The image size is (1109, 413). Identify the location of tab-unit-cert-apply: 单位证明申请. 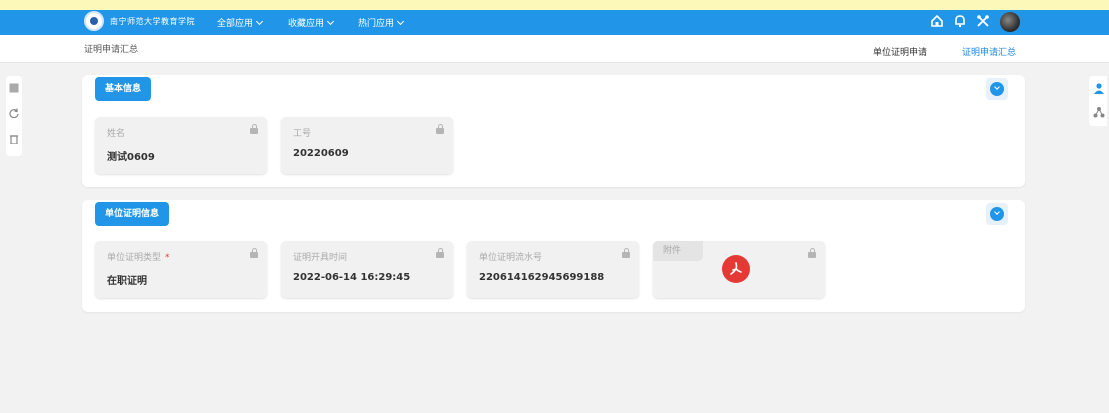
(900, 51).